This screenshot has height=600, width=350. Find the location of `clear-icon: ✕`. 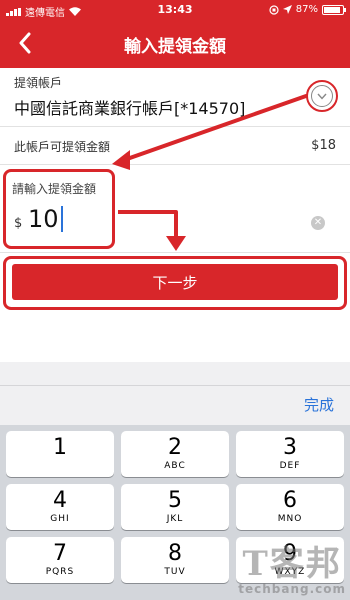

clear-icon: ✕ is located at coordinates (318, 223).